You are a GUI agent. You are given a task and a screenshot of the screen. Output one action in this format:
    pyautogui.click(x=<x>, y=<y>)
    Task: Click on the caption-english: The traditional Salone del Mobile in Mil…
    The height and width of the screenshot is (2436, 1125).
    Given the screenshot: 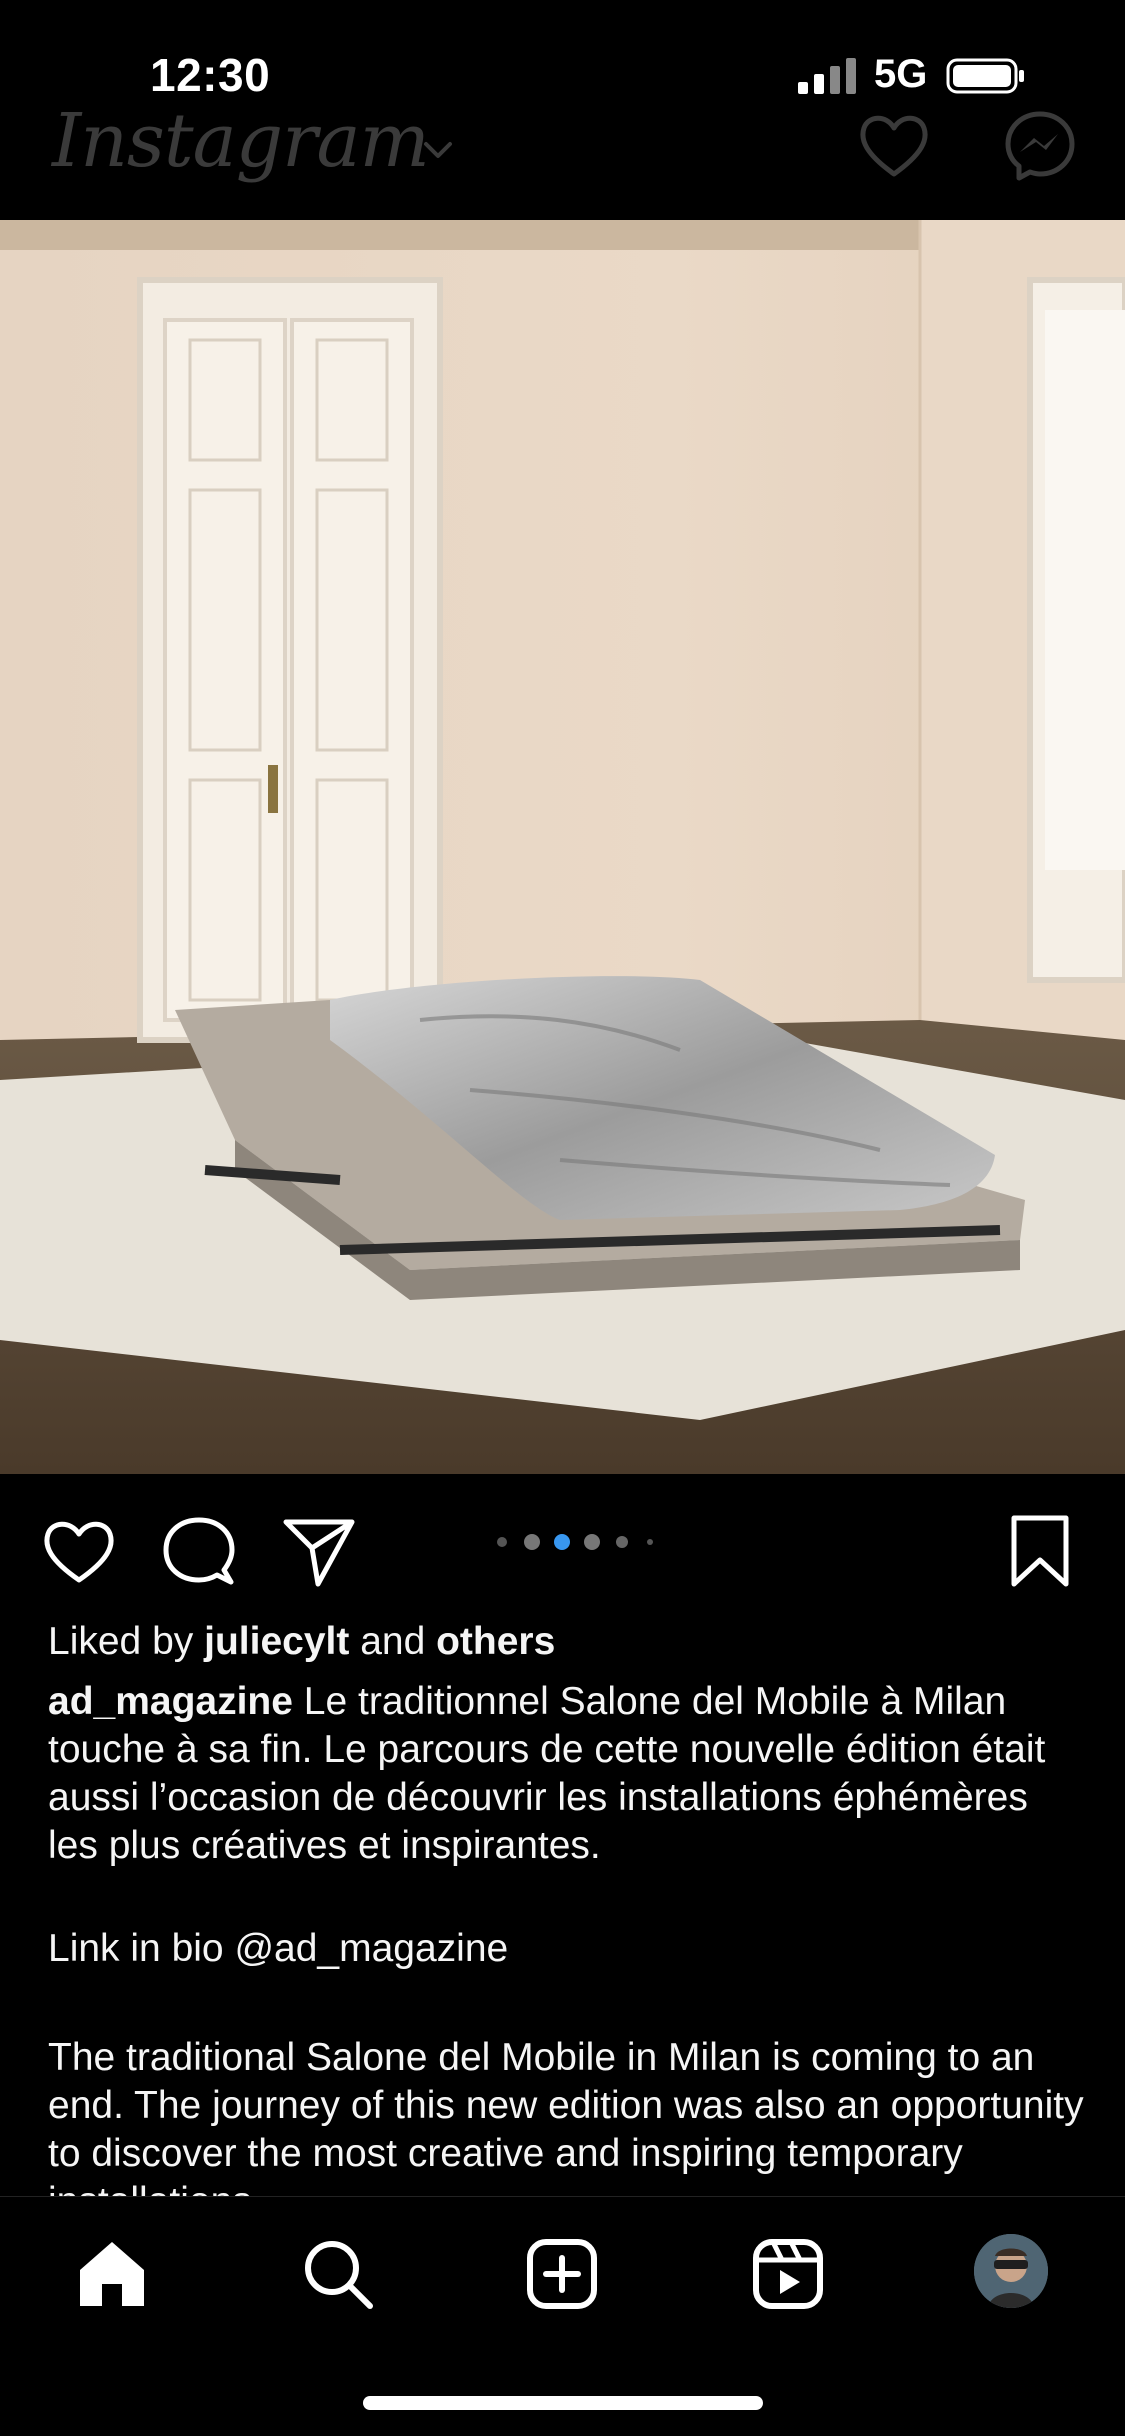 What is the action you would take?
    pyautogui.click(x=566, y=2116)
    